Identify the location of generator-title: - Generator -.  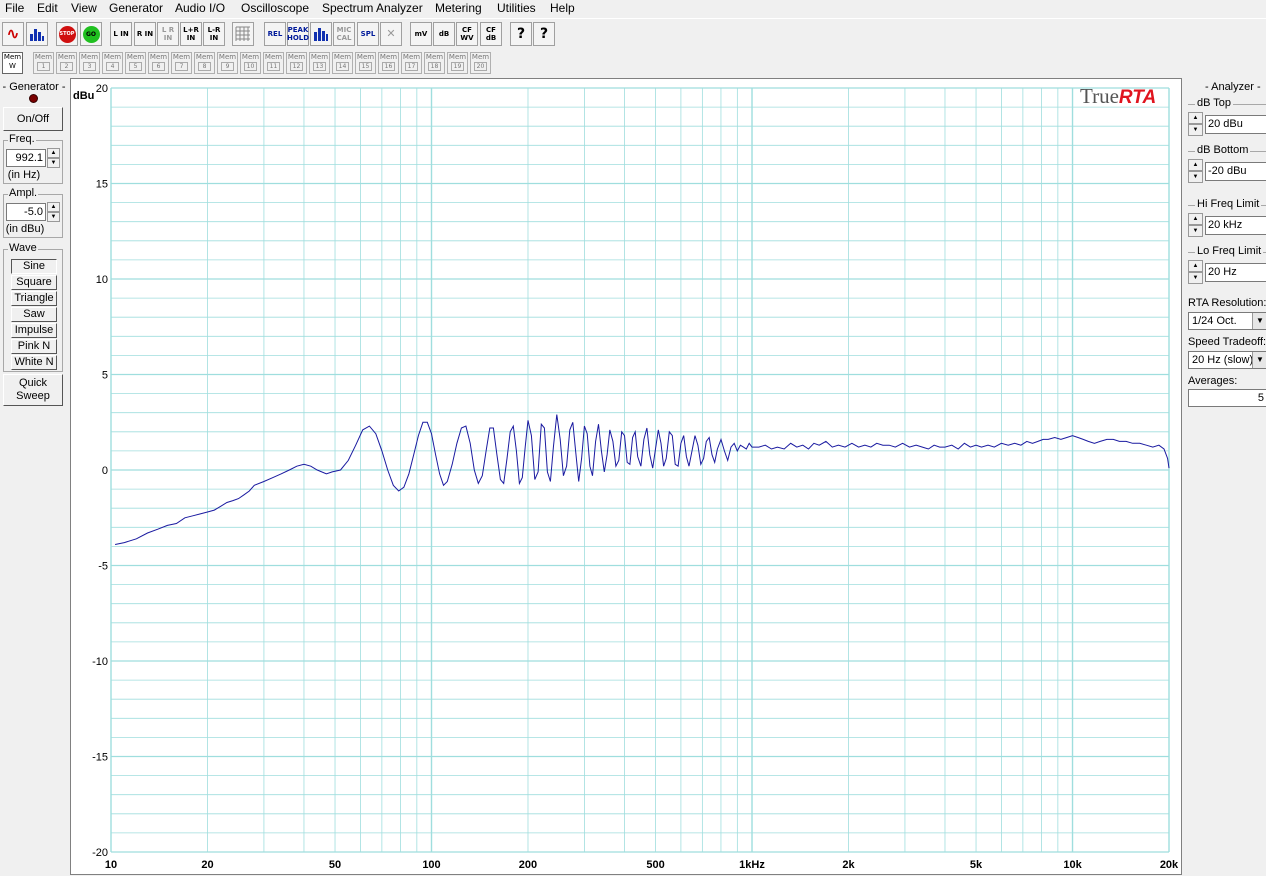
(34, 87).